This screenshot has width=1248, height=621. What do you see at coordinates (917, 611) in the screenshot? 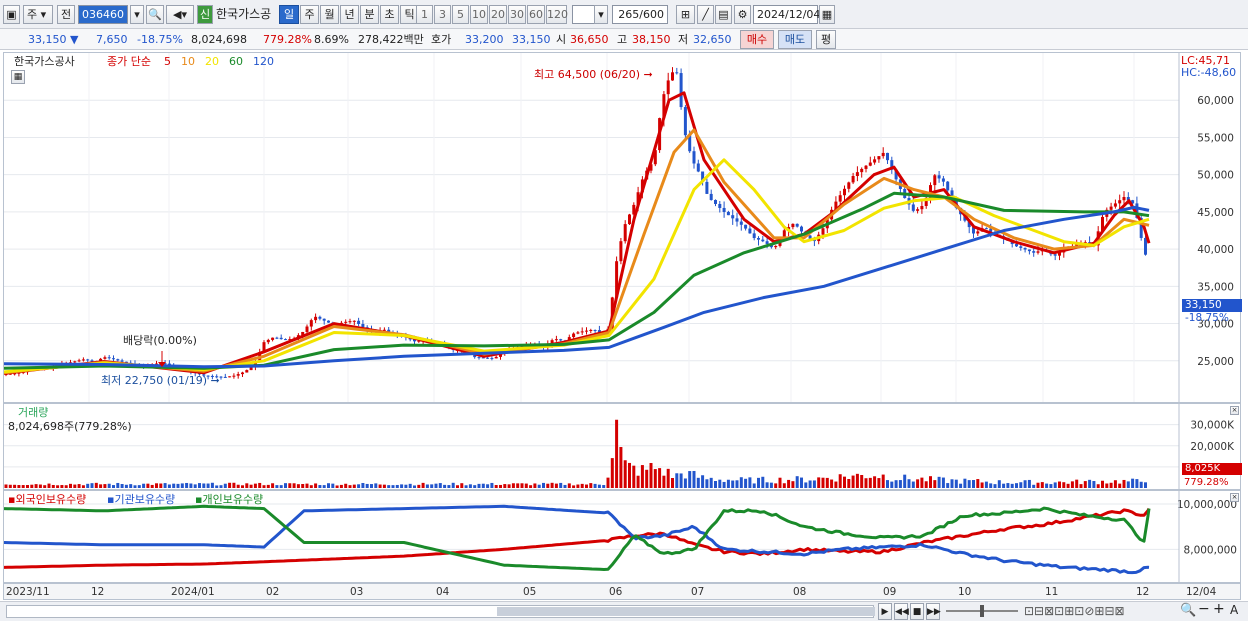
I see `stop-icon: ■` at bounding box center [917, 611].